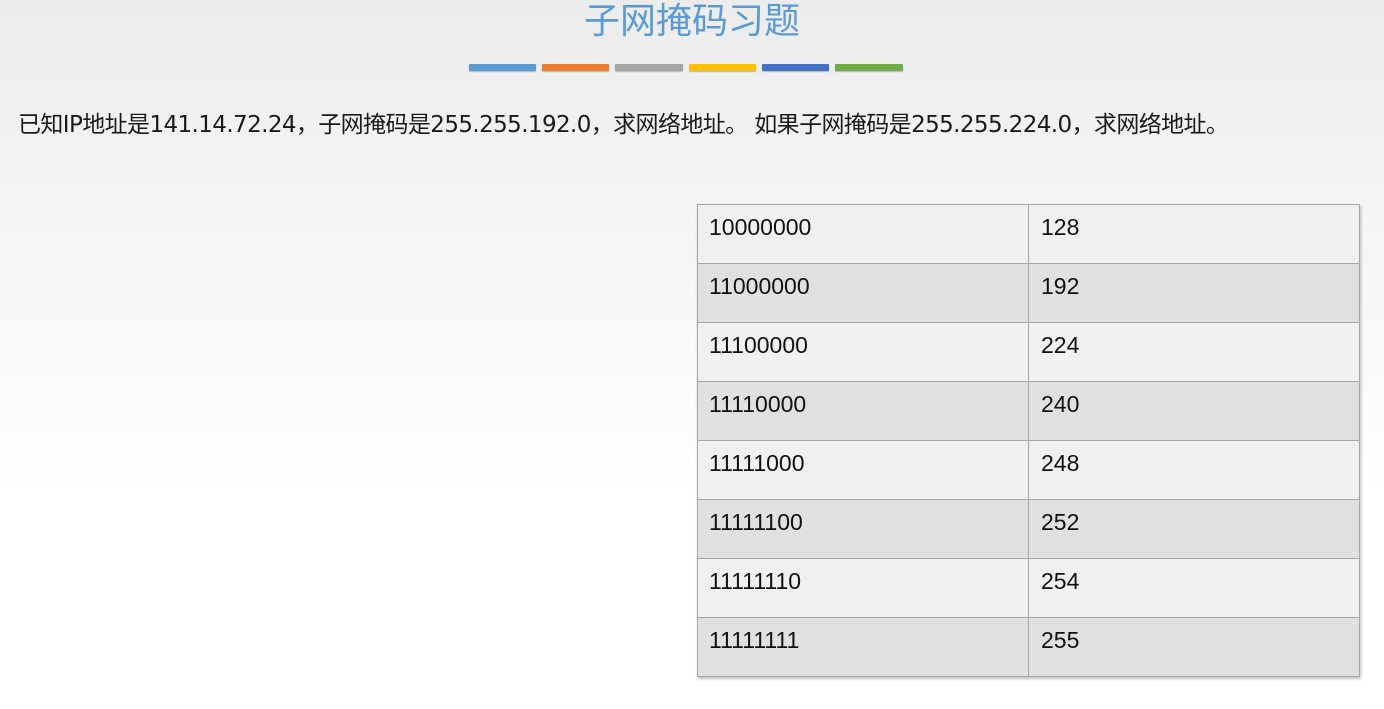 The height and width of the screenshot is (709, 1384). I want to click on decimal-cell: 128, so click(1194, 234).